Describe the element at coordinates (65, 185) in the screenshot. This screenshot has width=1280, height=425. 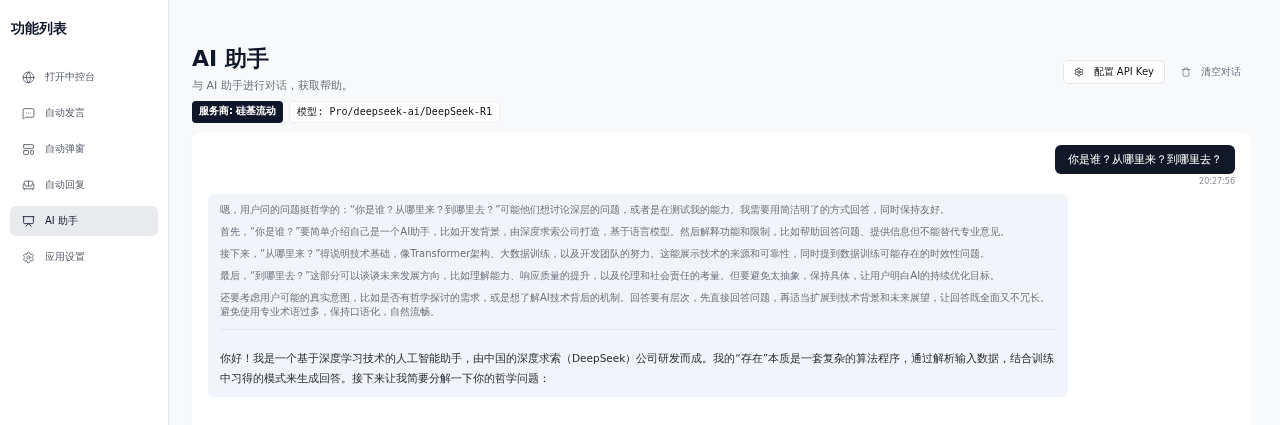
I see `sidebar-item-label: 自动回复` at that location.